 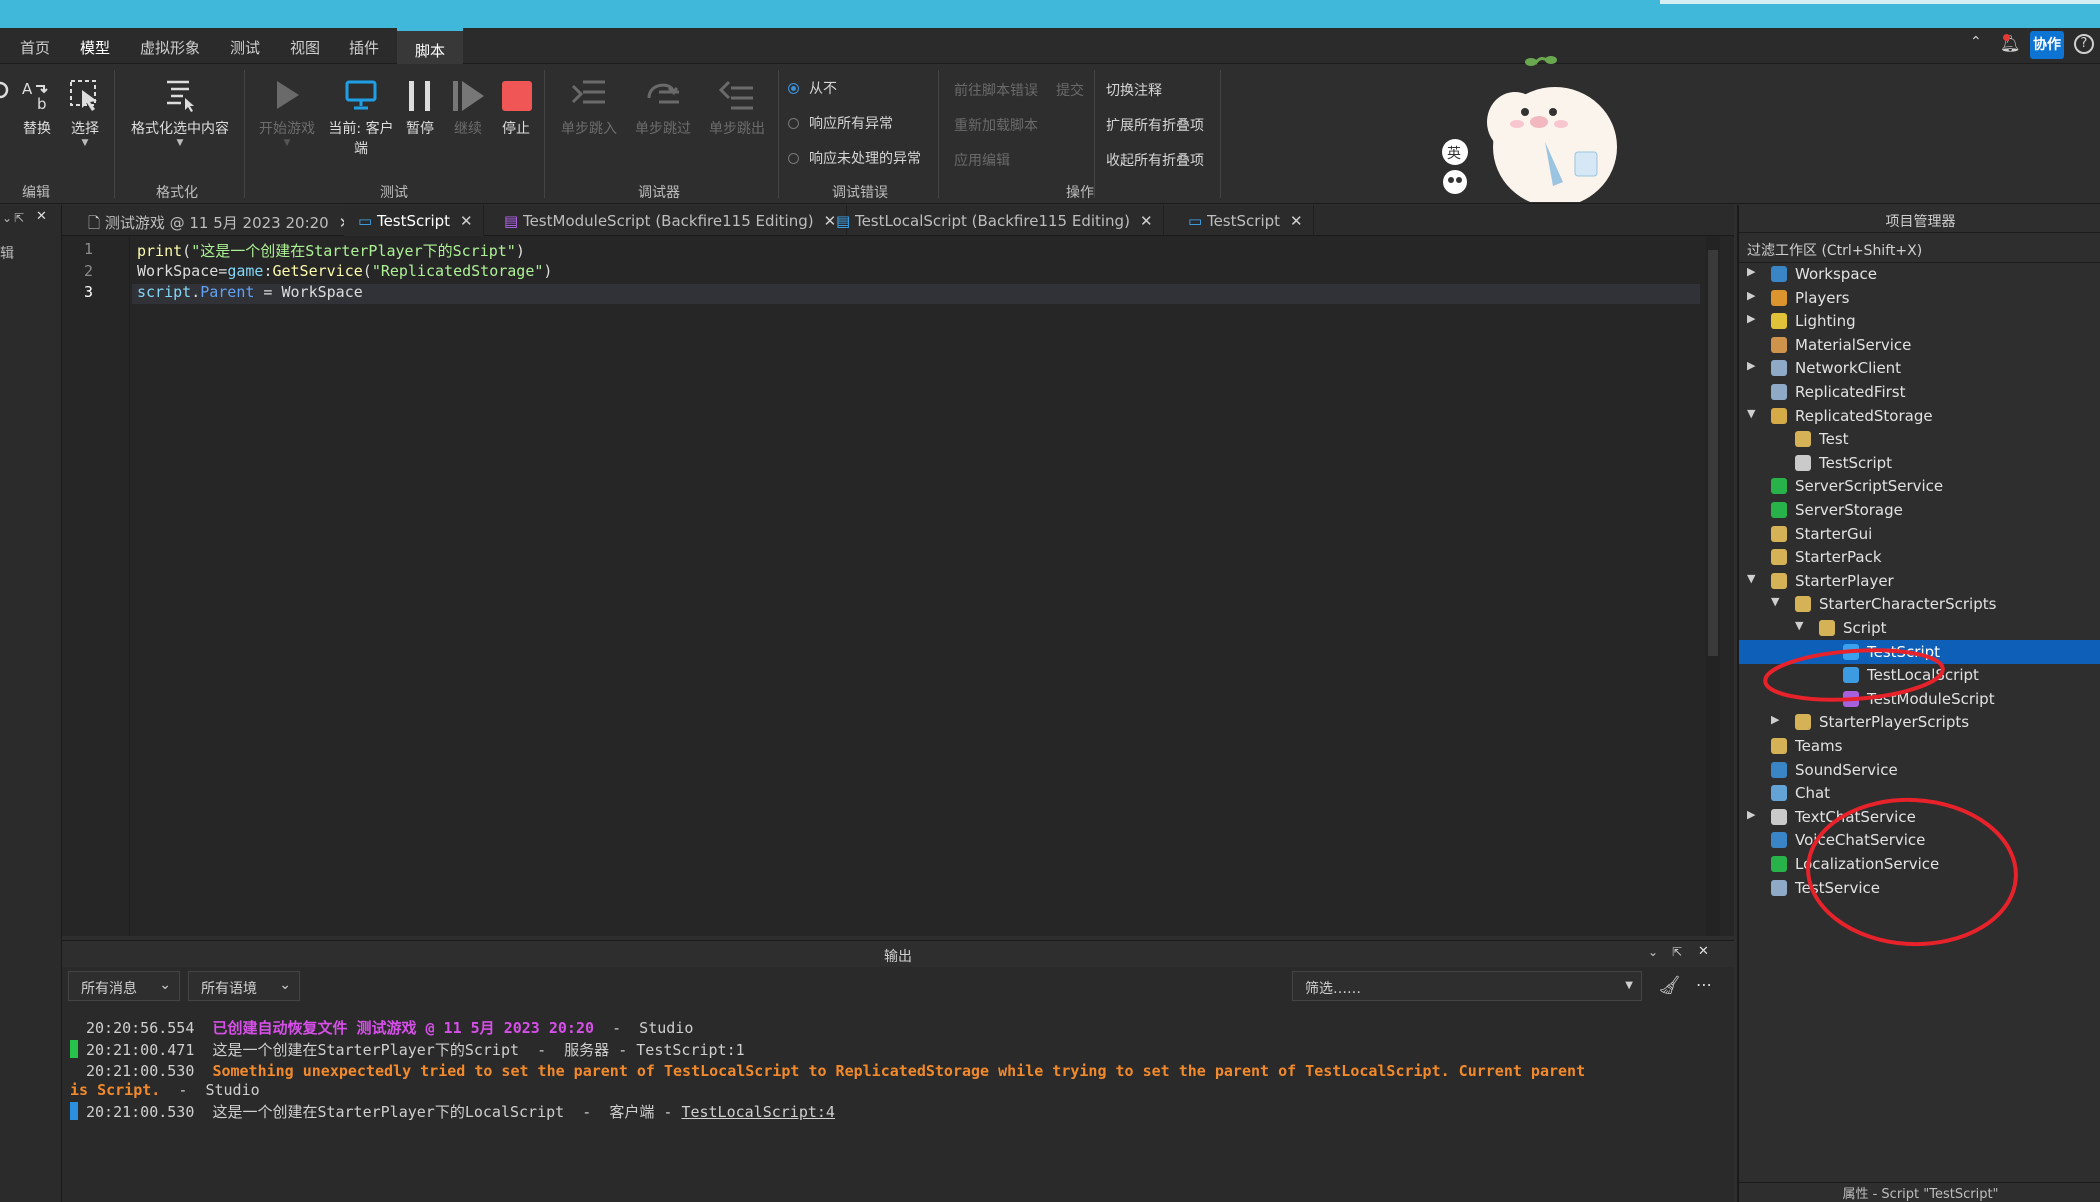 What do you see at coordinates (1919, 817) in the screenshot?
I see `tree-item-textchatservice: ▶ TextChatService` at bounding box center [1919, 817].